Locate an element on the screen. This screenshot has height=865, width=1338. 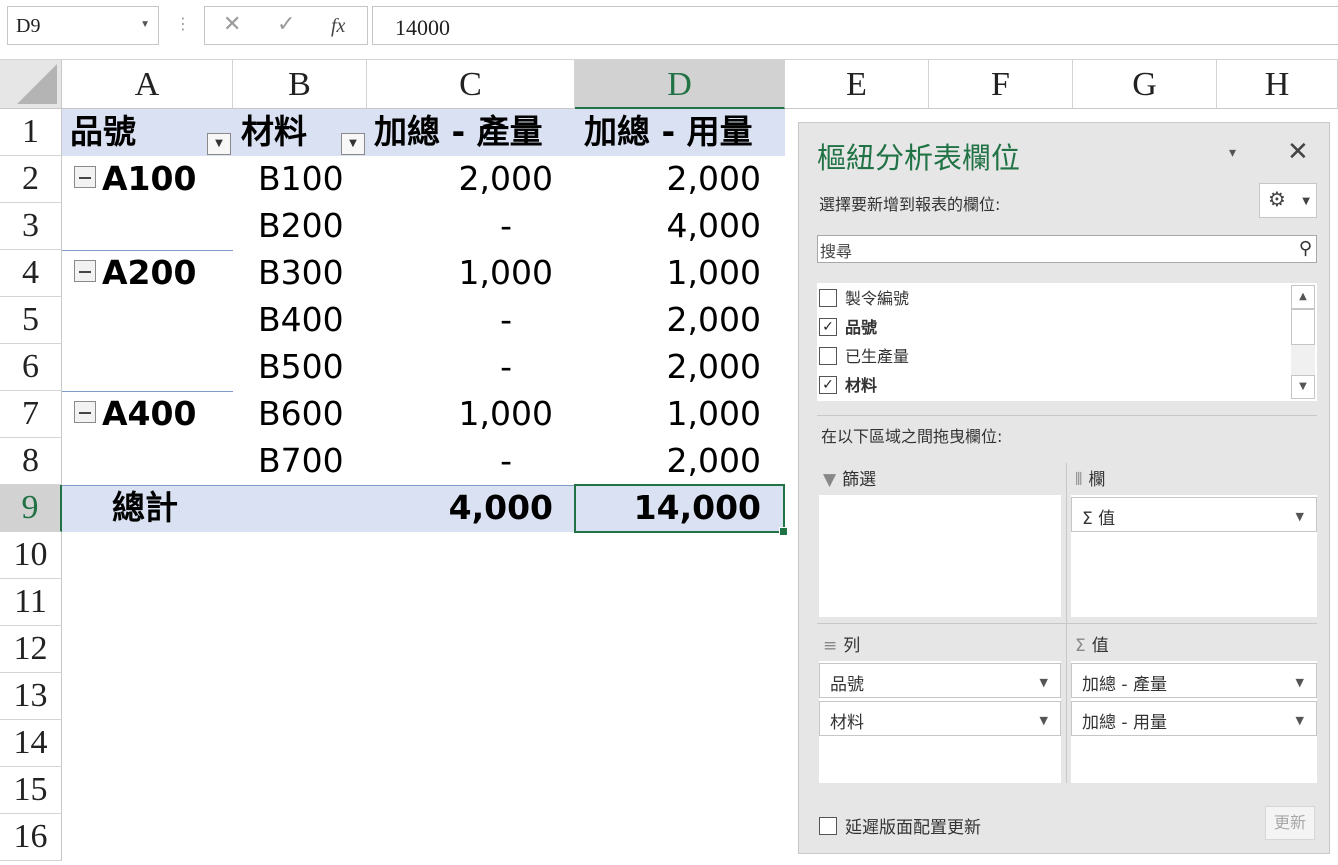
pivot-material-cell: B300 is located at coordinates (301, 273).